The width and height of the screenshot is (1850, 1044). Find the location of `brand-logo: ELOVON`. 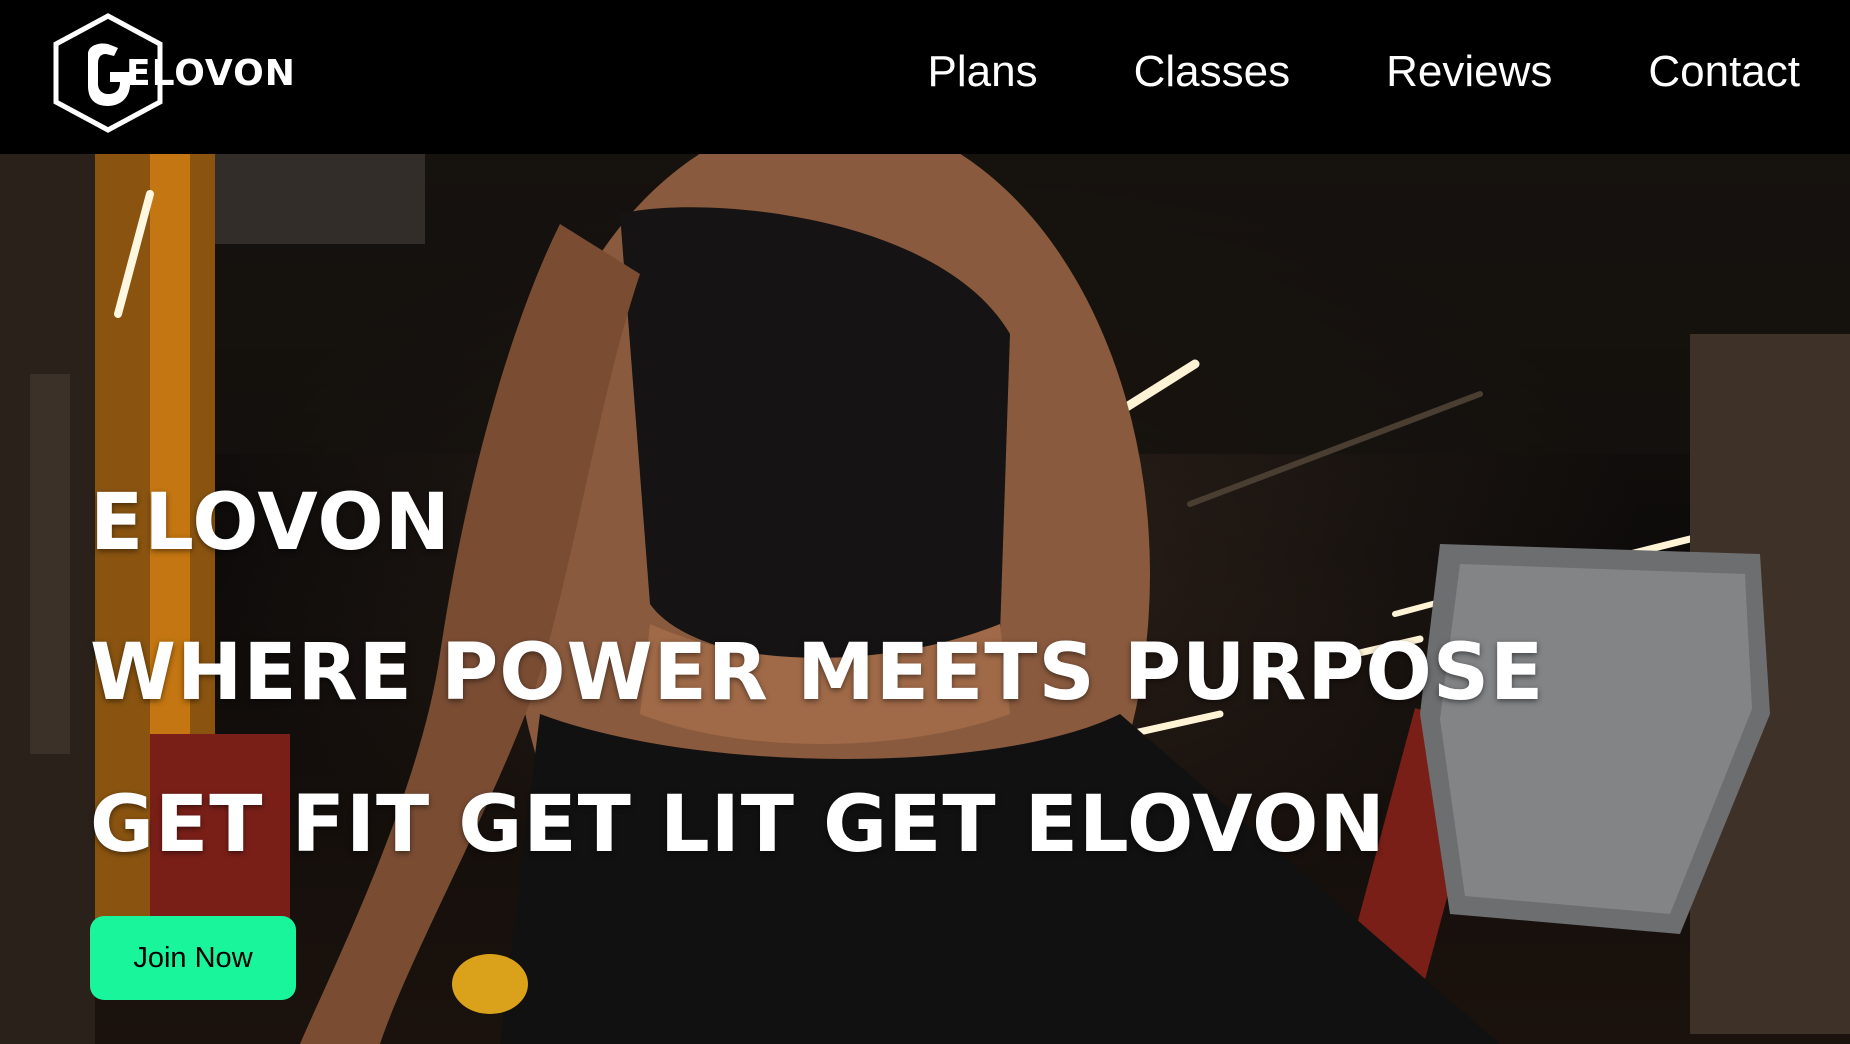

brand-logo: ELOVON is located at coordinates (171, 72).